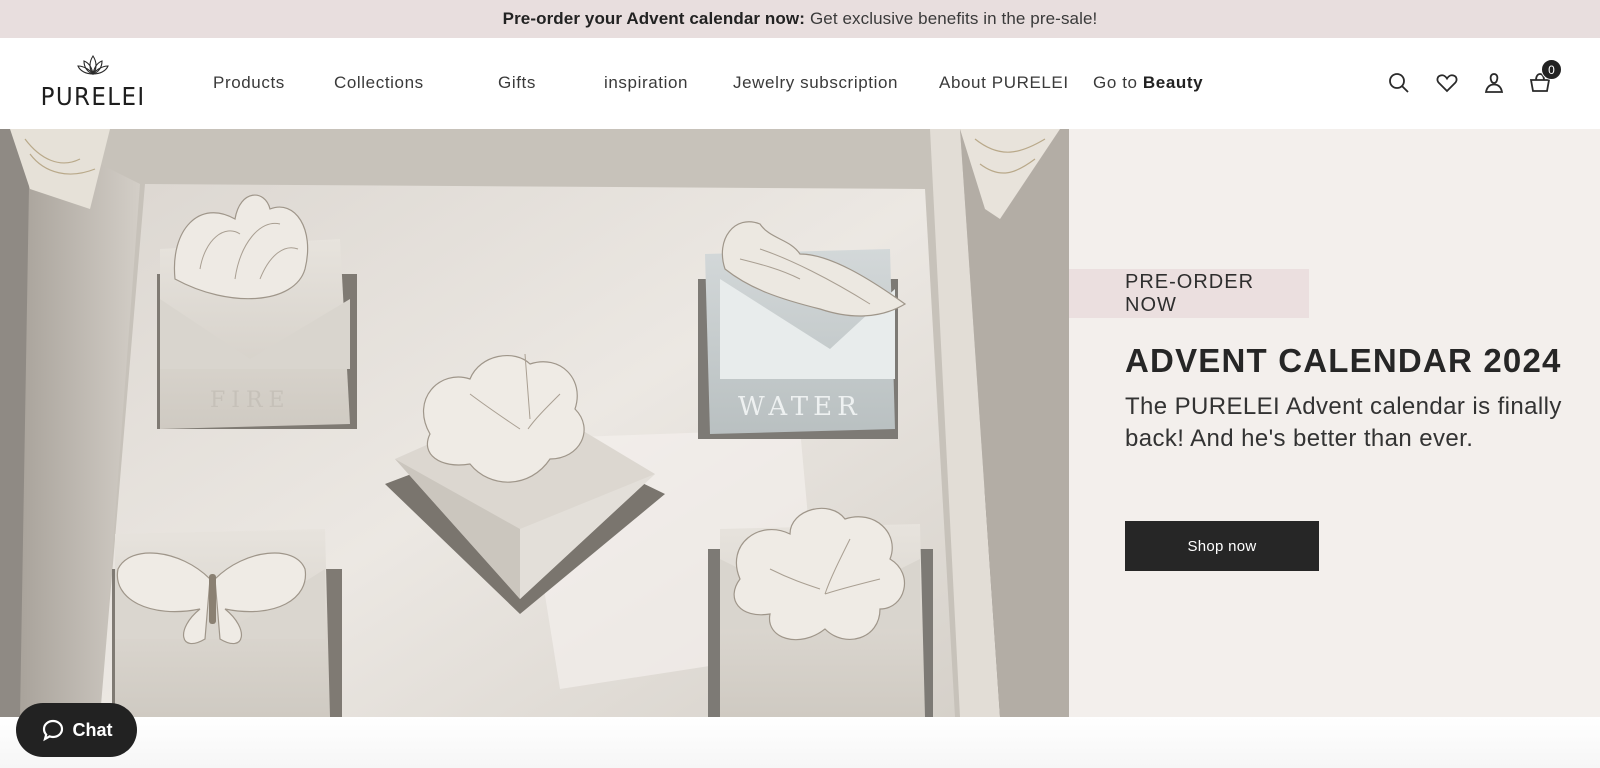 The width and height of the screenshot is (1600, 768). I want to click on lotus-icon, so click(93, 65).